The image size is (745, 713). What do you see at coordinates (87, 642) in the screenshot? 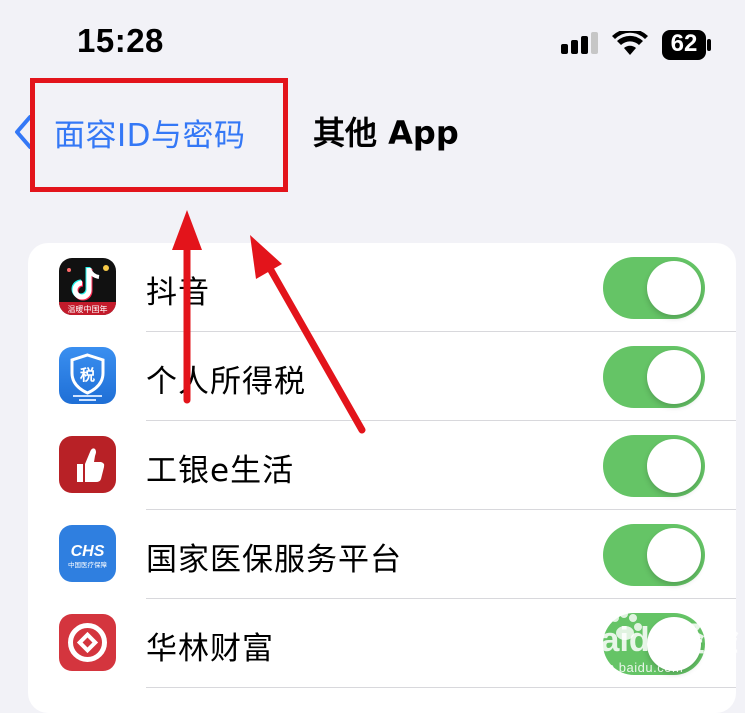
I see `coin-icon` at bounding box center [87, 642].